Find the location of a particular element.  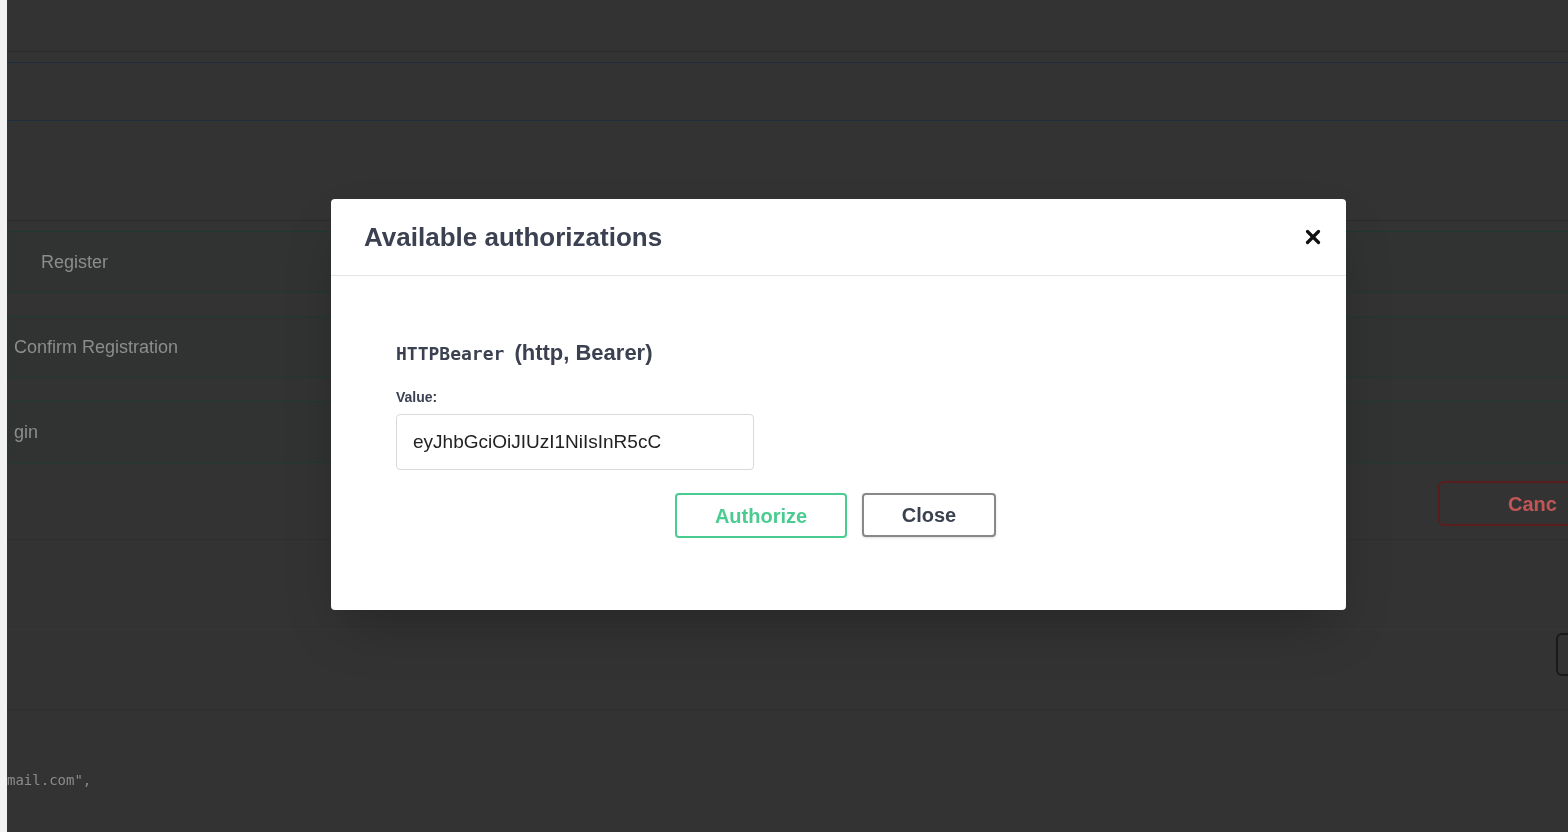

authorize-button: Authorize is located at coordinates (761, 515).